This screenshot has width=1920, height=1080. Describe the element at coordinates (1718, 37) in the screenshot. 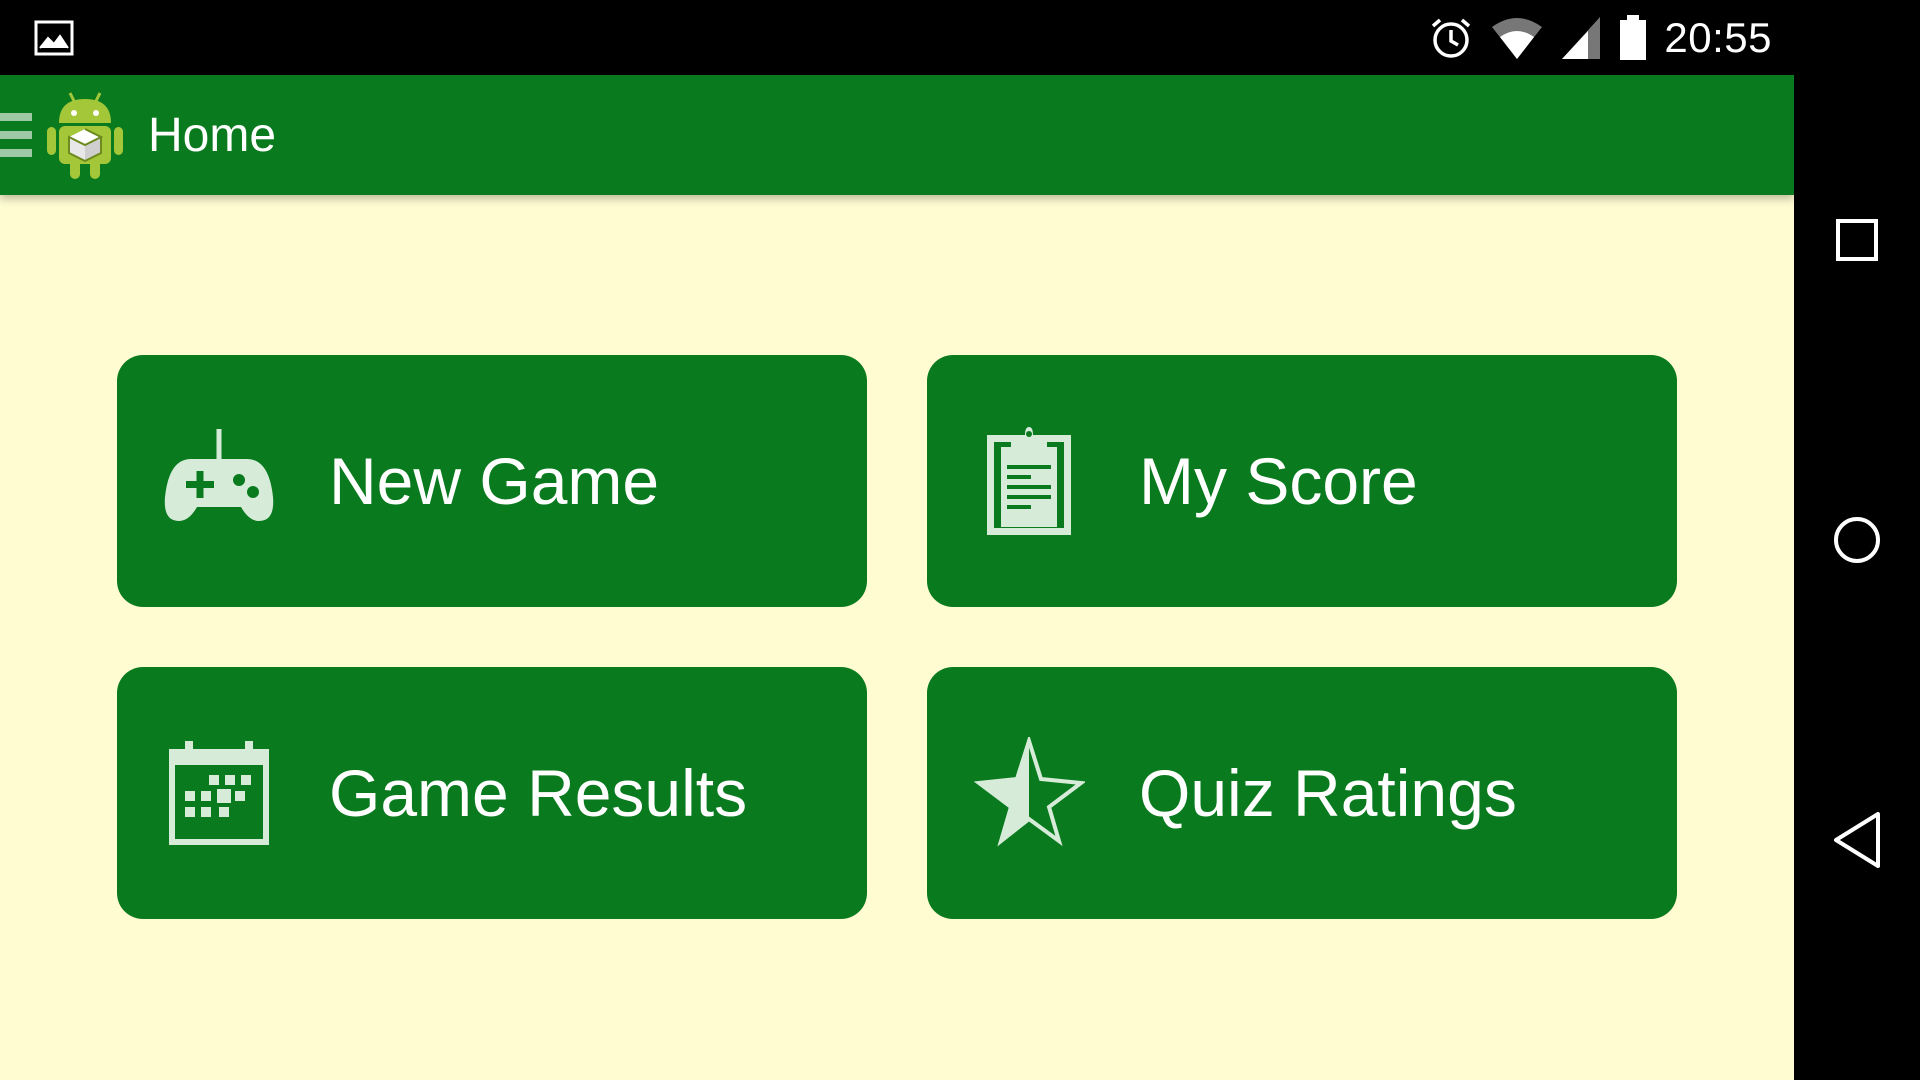

I see `status-time: 20:55` at that location.